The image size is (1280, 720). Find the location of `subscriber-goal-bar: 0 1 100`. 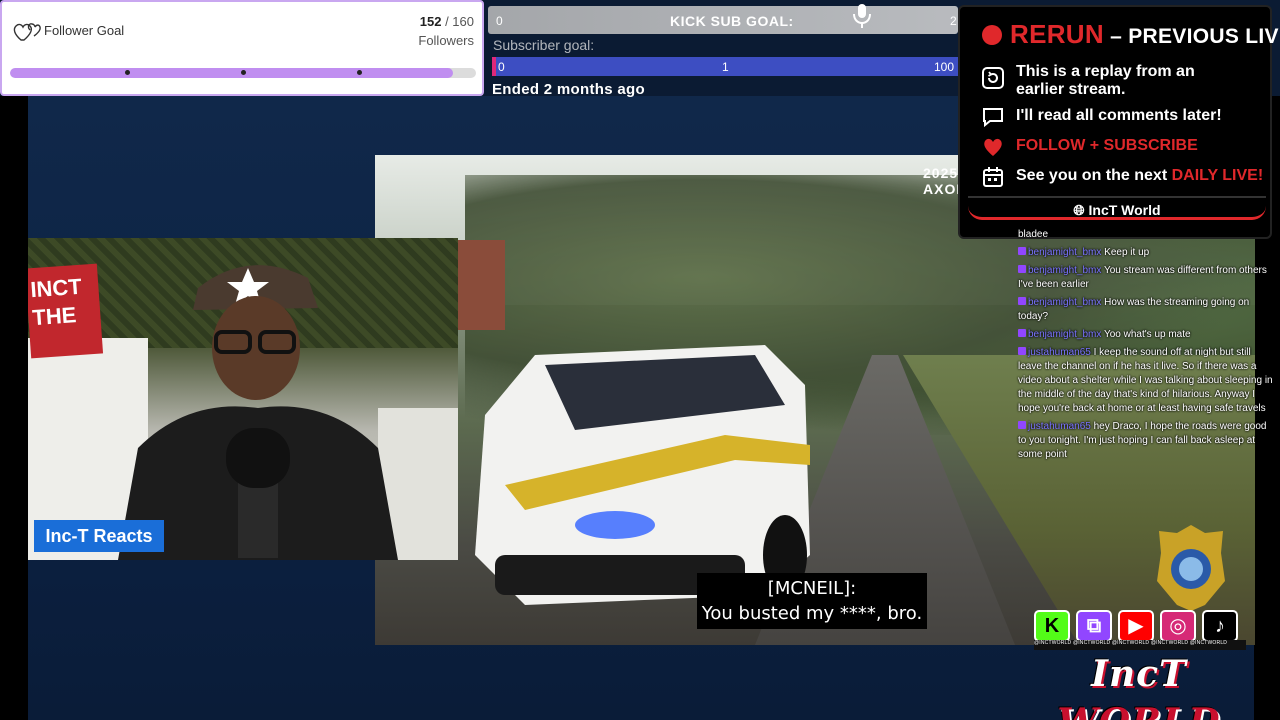

subscriber-goal-bar: 0 1 100 is located at coordinates (725, 66).